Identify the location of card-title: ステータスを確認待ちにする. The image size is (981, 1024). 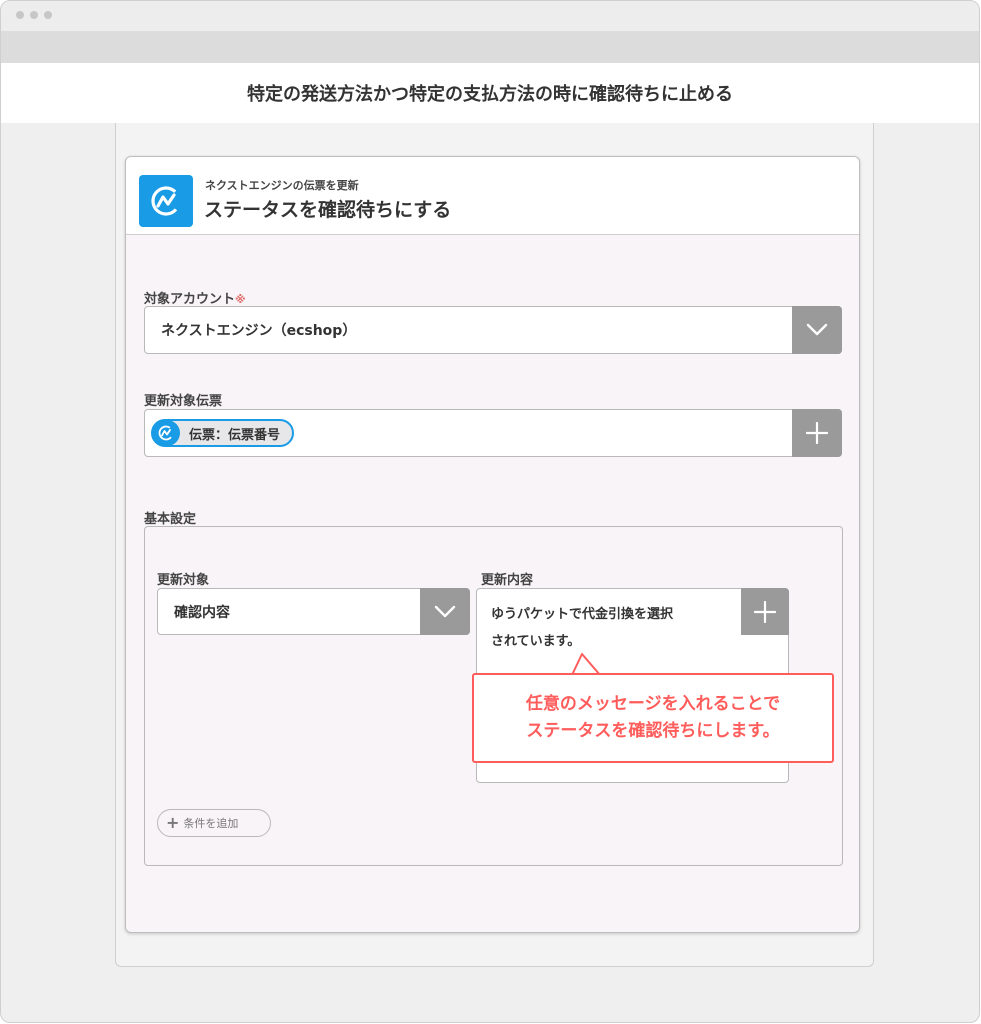
(328, 210).